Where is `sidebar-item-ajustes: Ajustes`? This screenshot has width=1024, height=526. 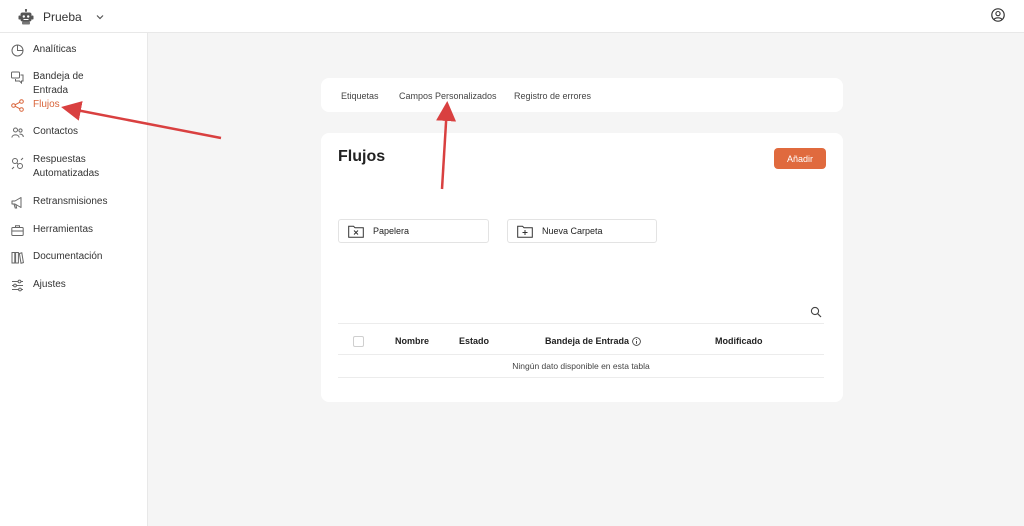
sidebar-item-ajustes: Ajustes is located at coordinates (63, 285).